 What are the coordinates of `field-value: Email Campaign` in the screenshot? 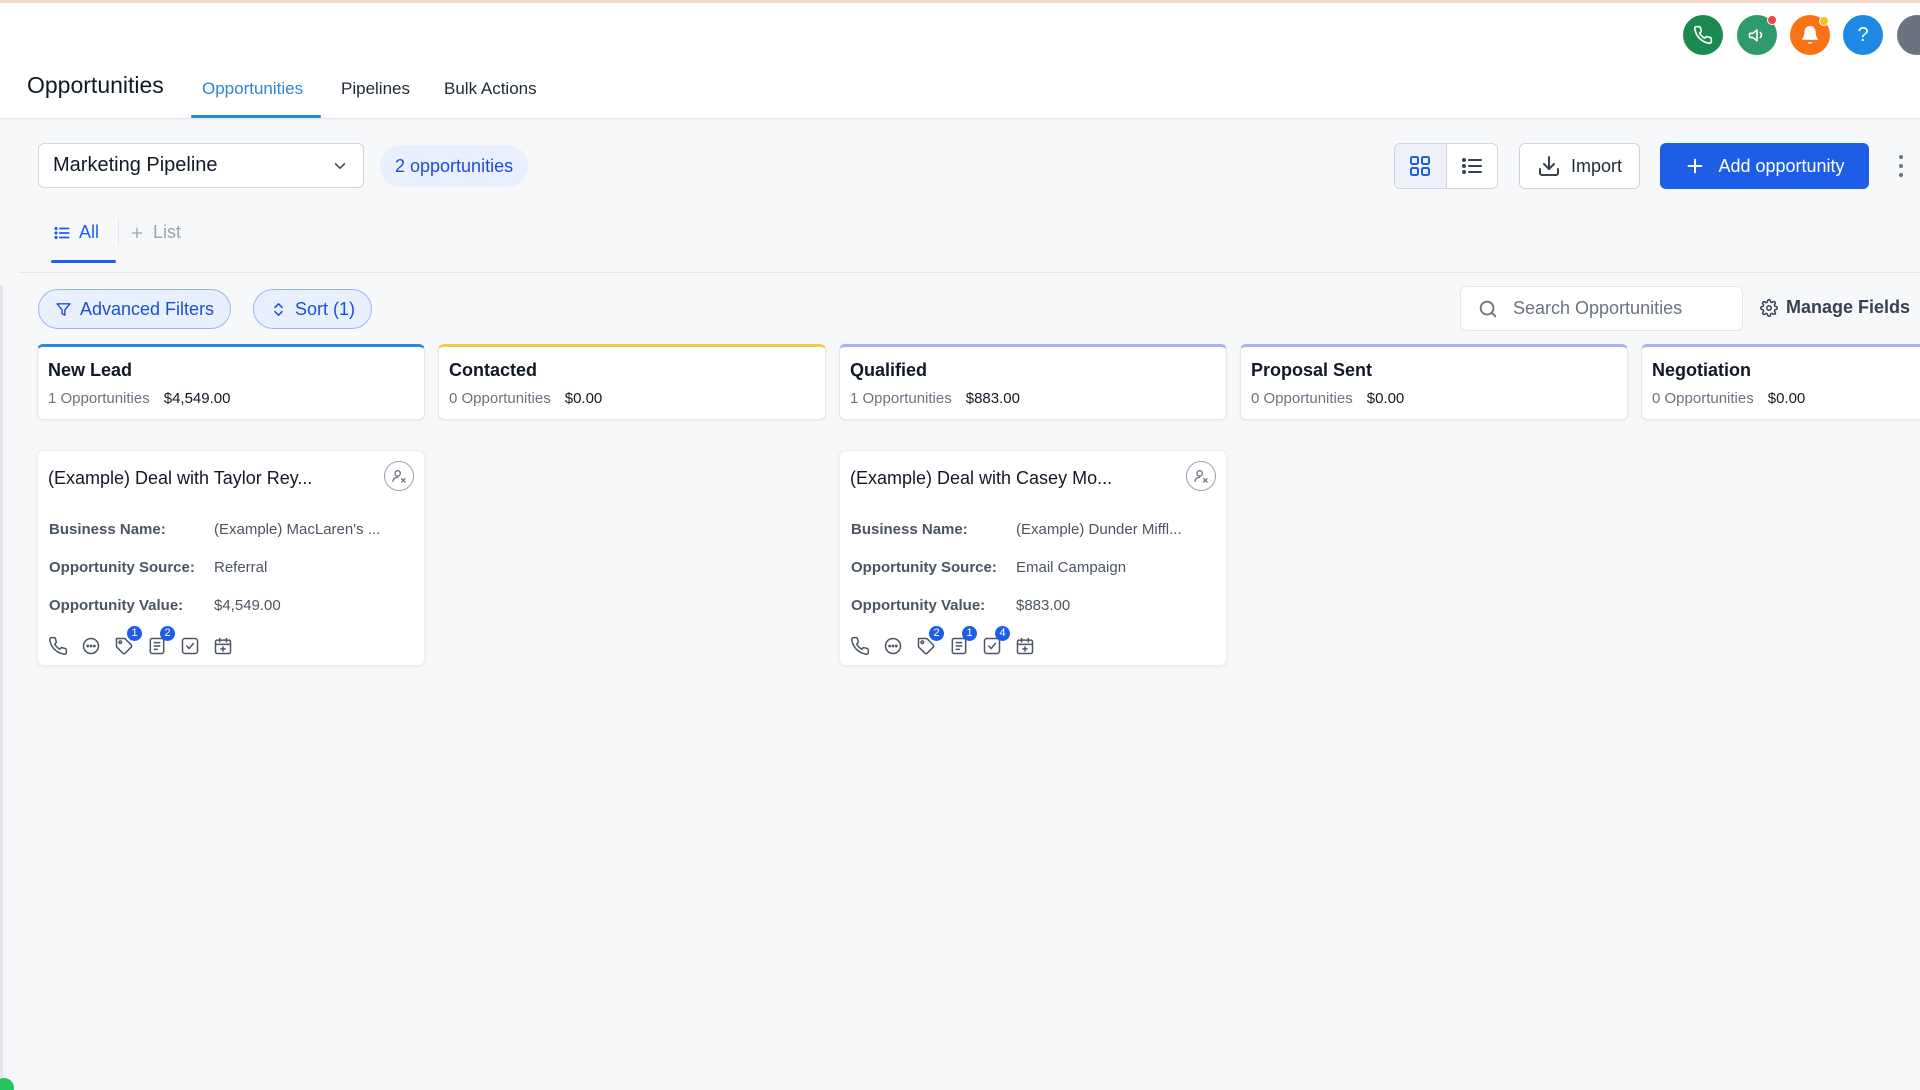 It's located at (1071, 567).